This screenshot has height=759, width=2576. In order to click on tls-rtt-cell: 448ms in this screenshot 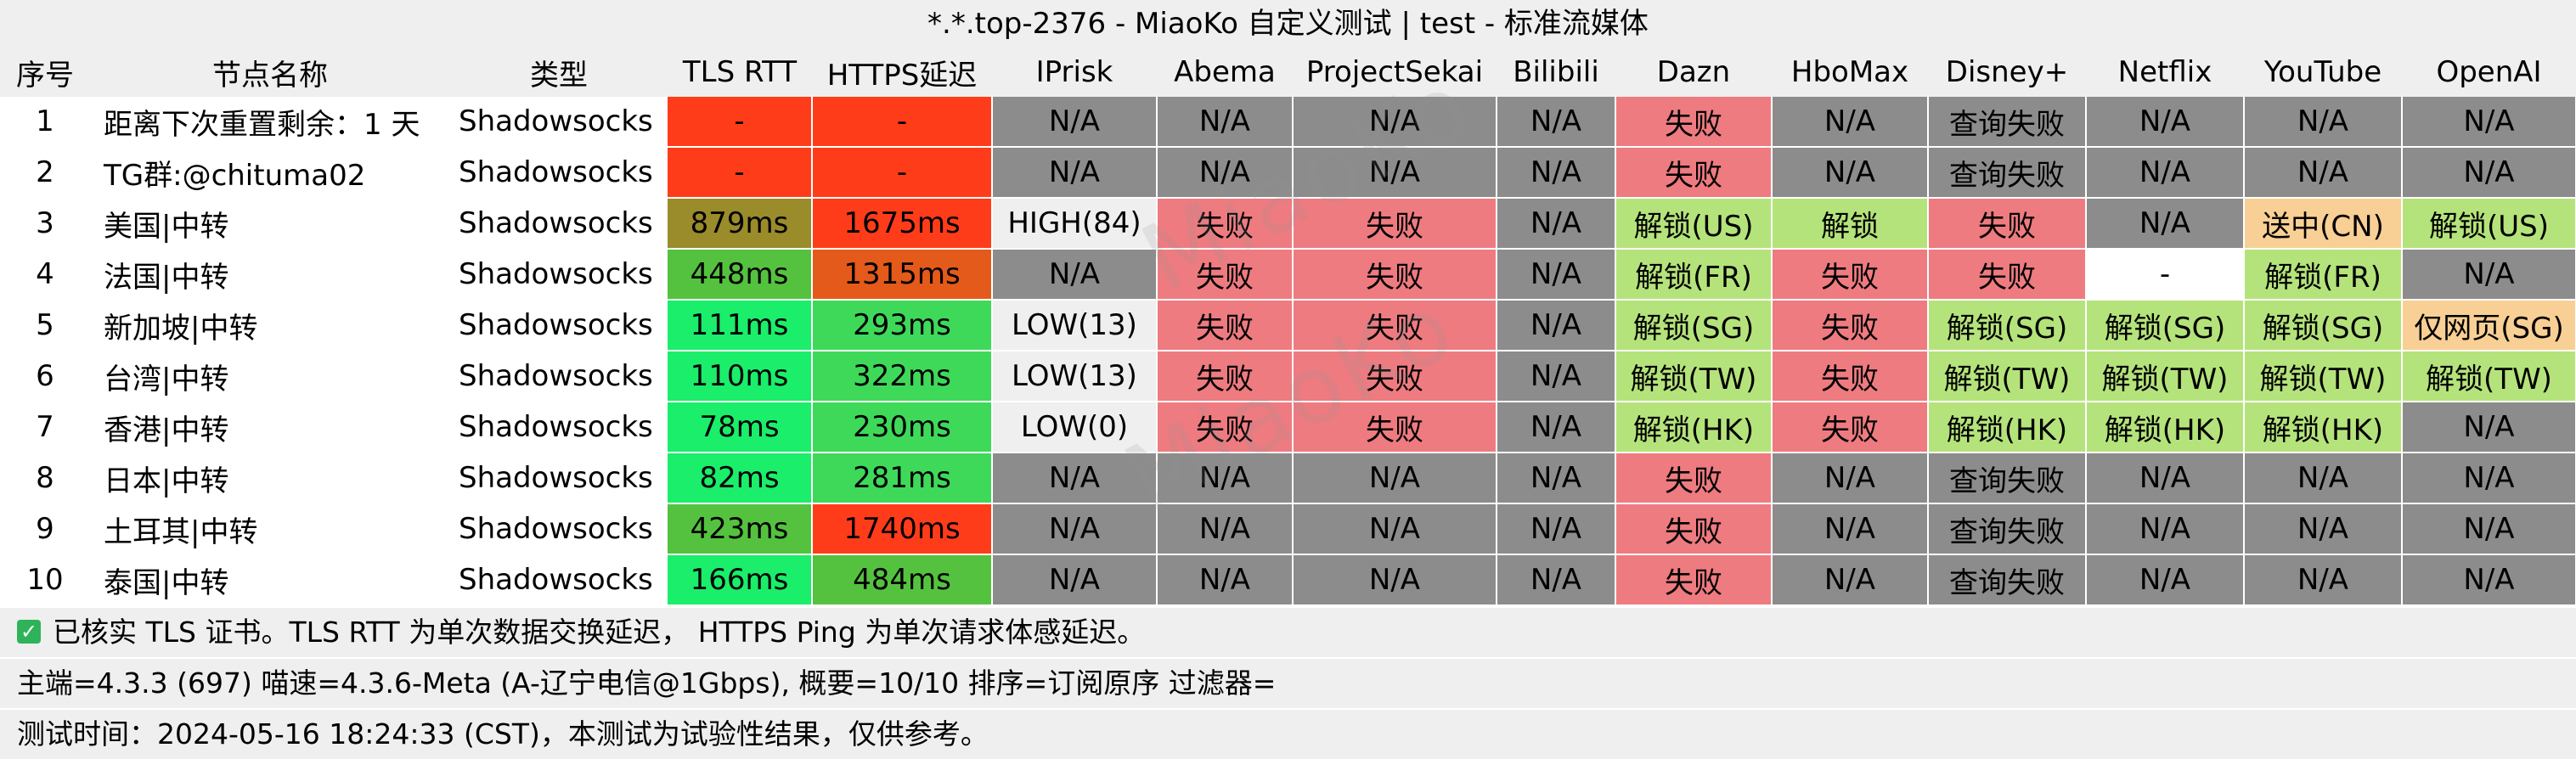, I will do `click(740, 275)`.